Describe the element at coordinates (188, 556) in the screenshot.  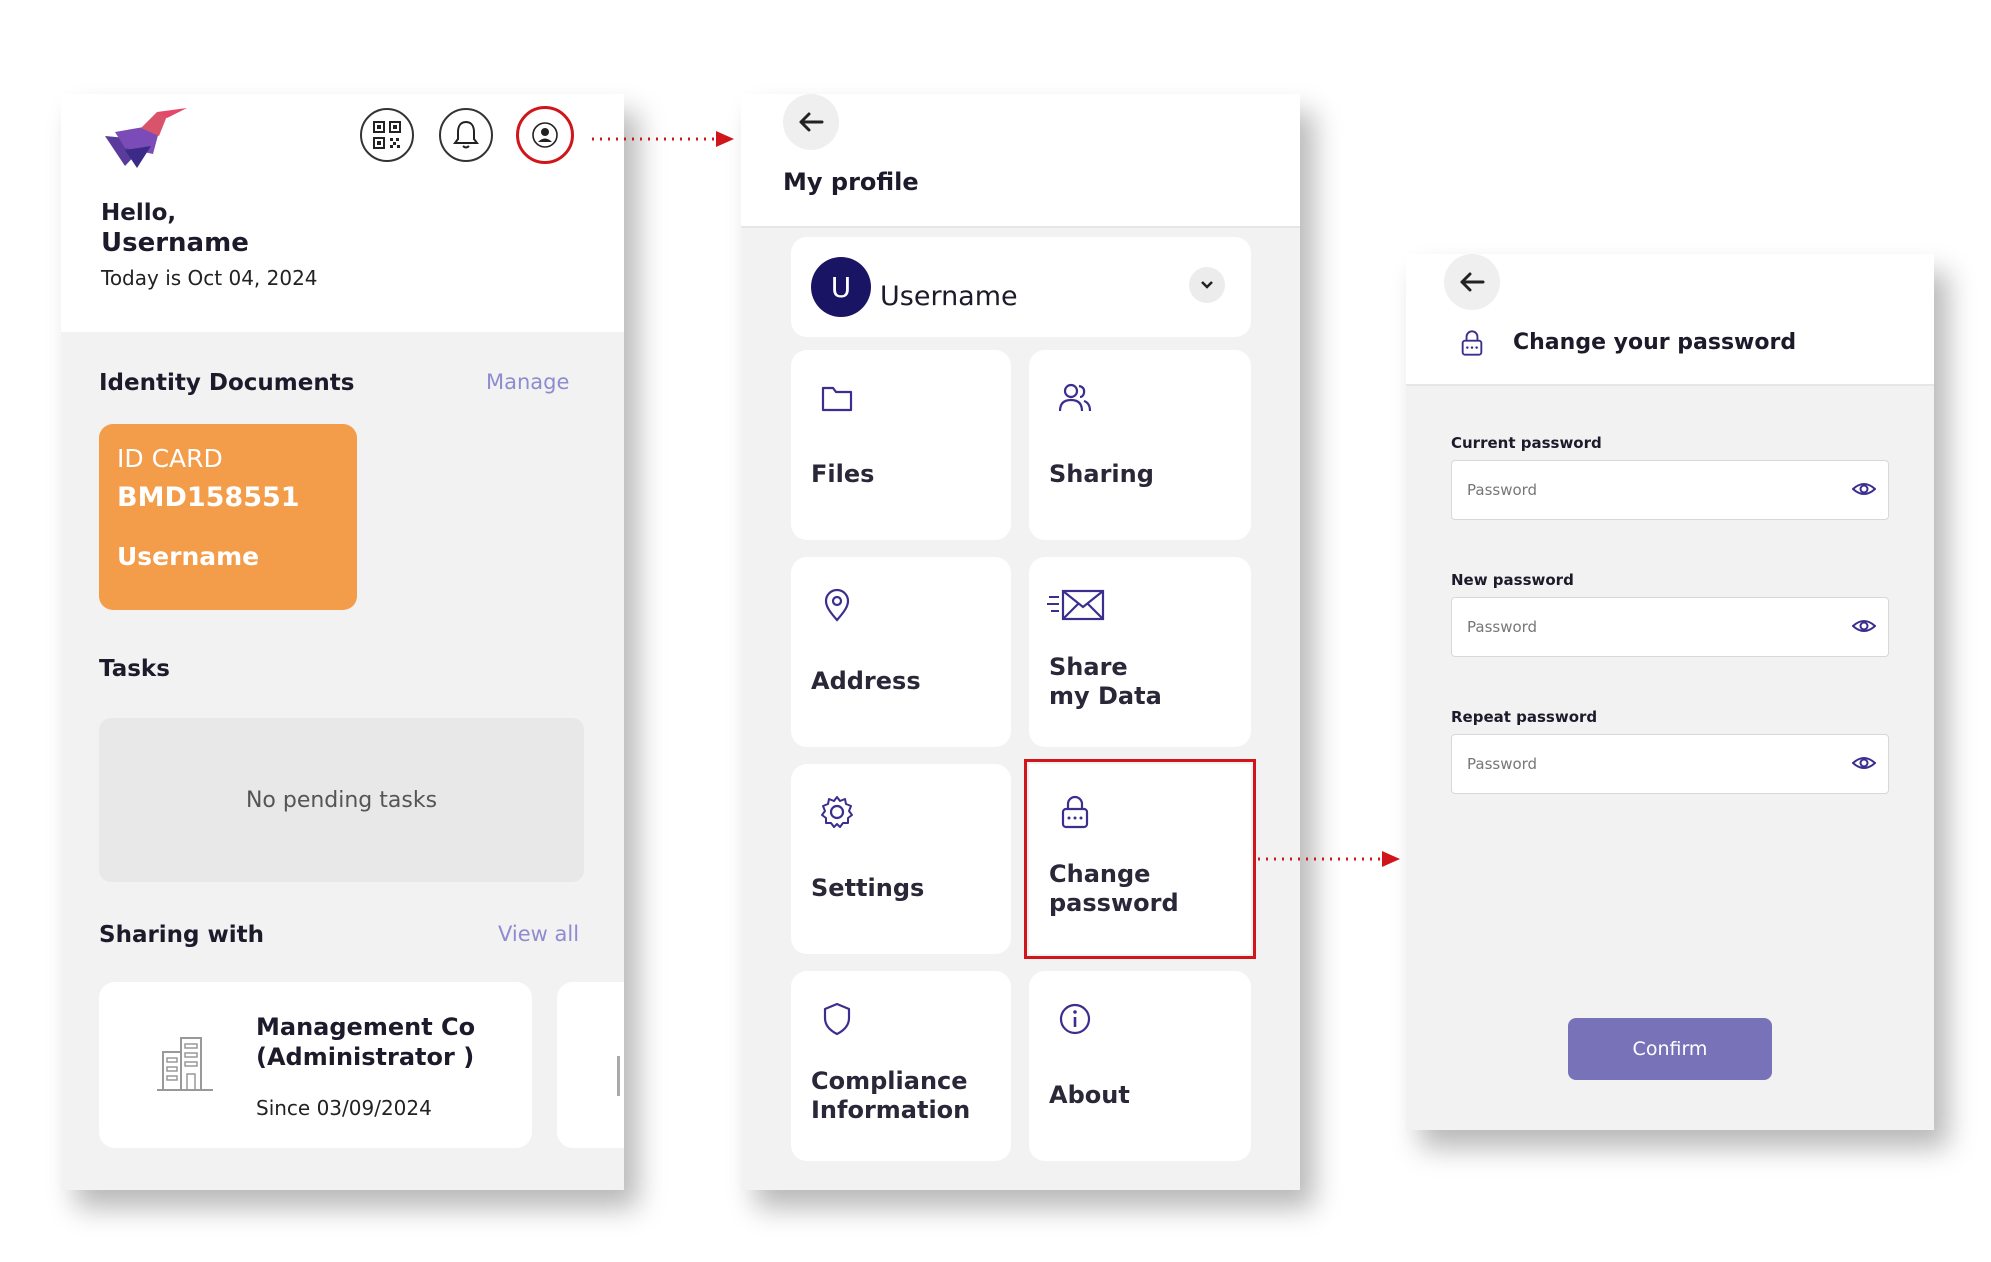
I see `id-card-holder: Username` at that location.